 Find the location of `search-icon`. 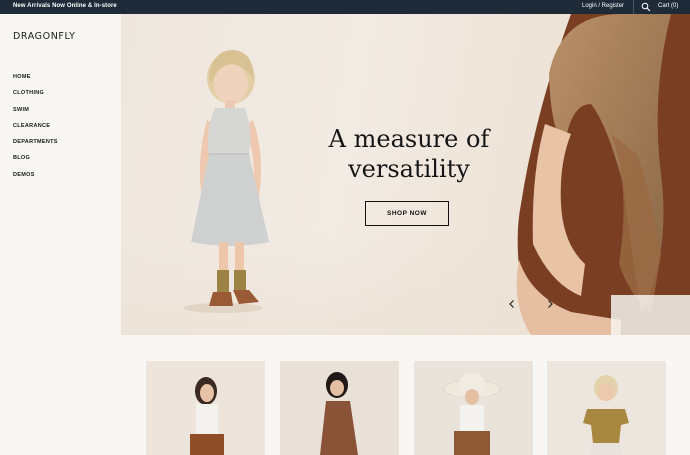

search-icon is located at coordinates (646, 7).